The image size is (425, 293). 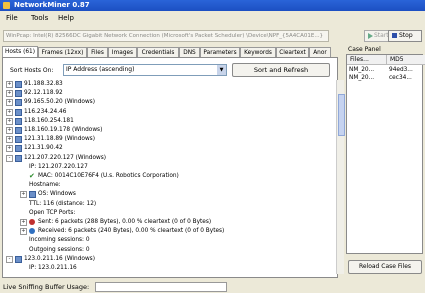 What do you see at coordinates (167, 259) in the screenshot?
I see `host-node: - 123.0.211.16 (Windows)` at bounding box center [167, 259].